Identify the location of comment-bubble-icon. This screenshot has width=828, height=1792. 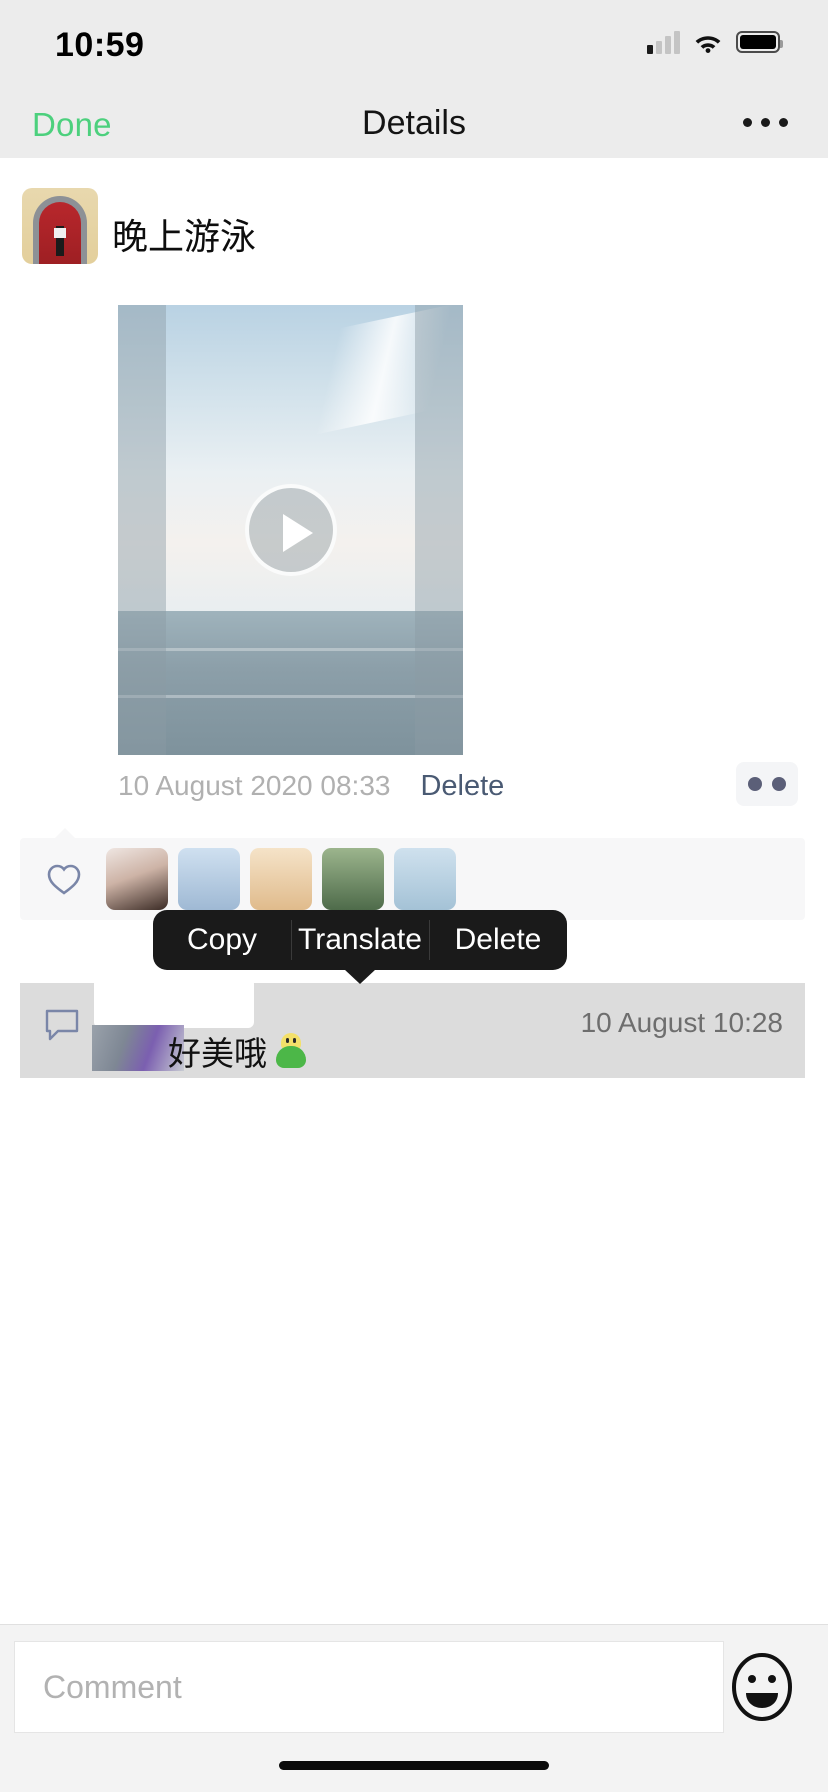
(62, 1025).